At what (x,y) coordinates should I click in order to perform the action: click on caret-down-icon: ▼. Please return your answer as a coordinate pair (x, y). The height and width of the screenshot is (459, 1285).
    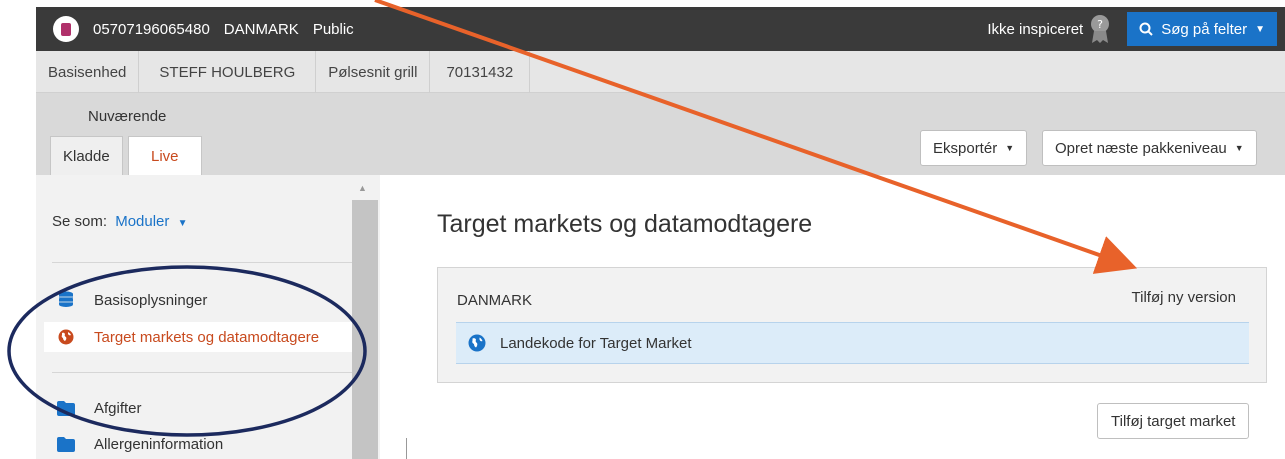
    Looking at the image, I should click on (182, 223).